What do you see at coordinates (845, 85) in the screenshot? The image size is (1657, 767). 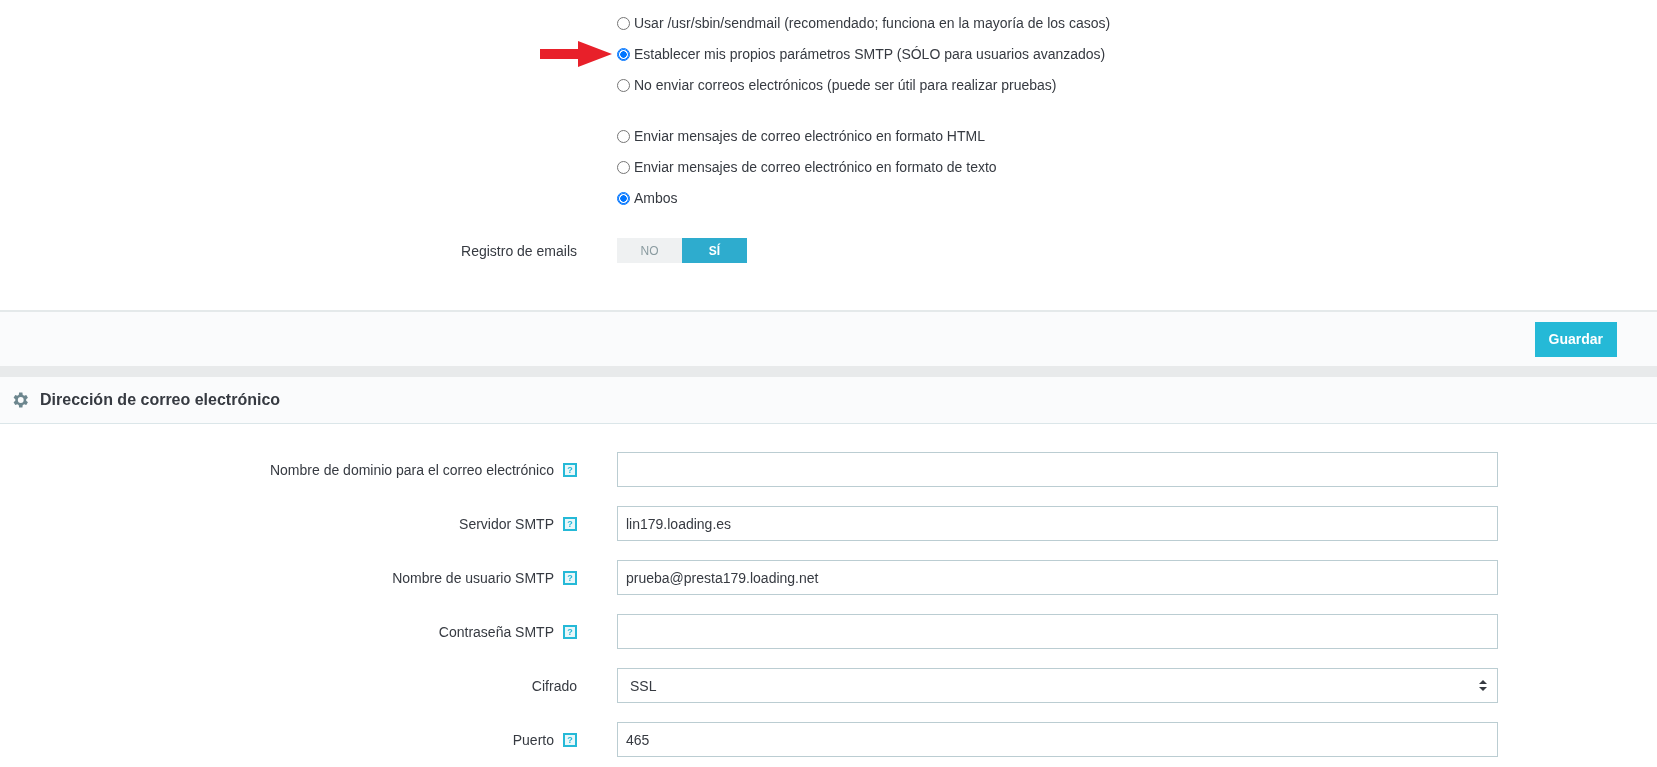 I see `radio-label: No enviar correos electrónicos (puede ser útil para realizar pruebas)` at bounding box center [845, 85].